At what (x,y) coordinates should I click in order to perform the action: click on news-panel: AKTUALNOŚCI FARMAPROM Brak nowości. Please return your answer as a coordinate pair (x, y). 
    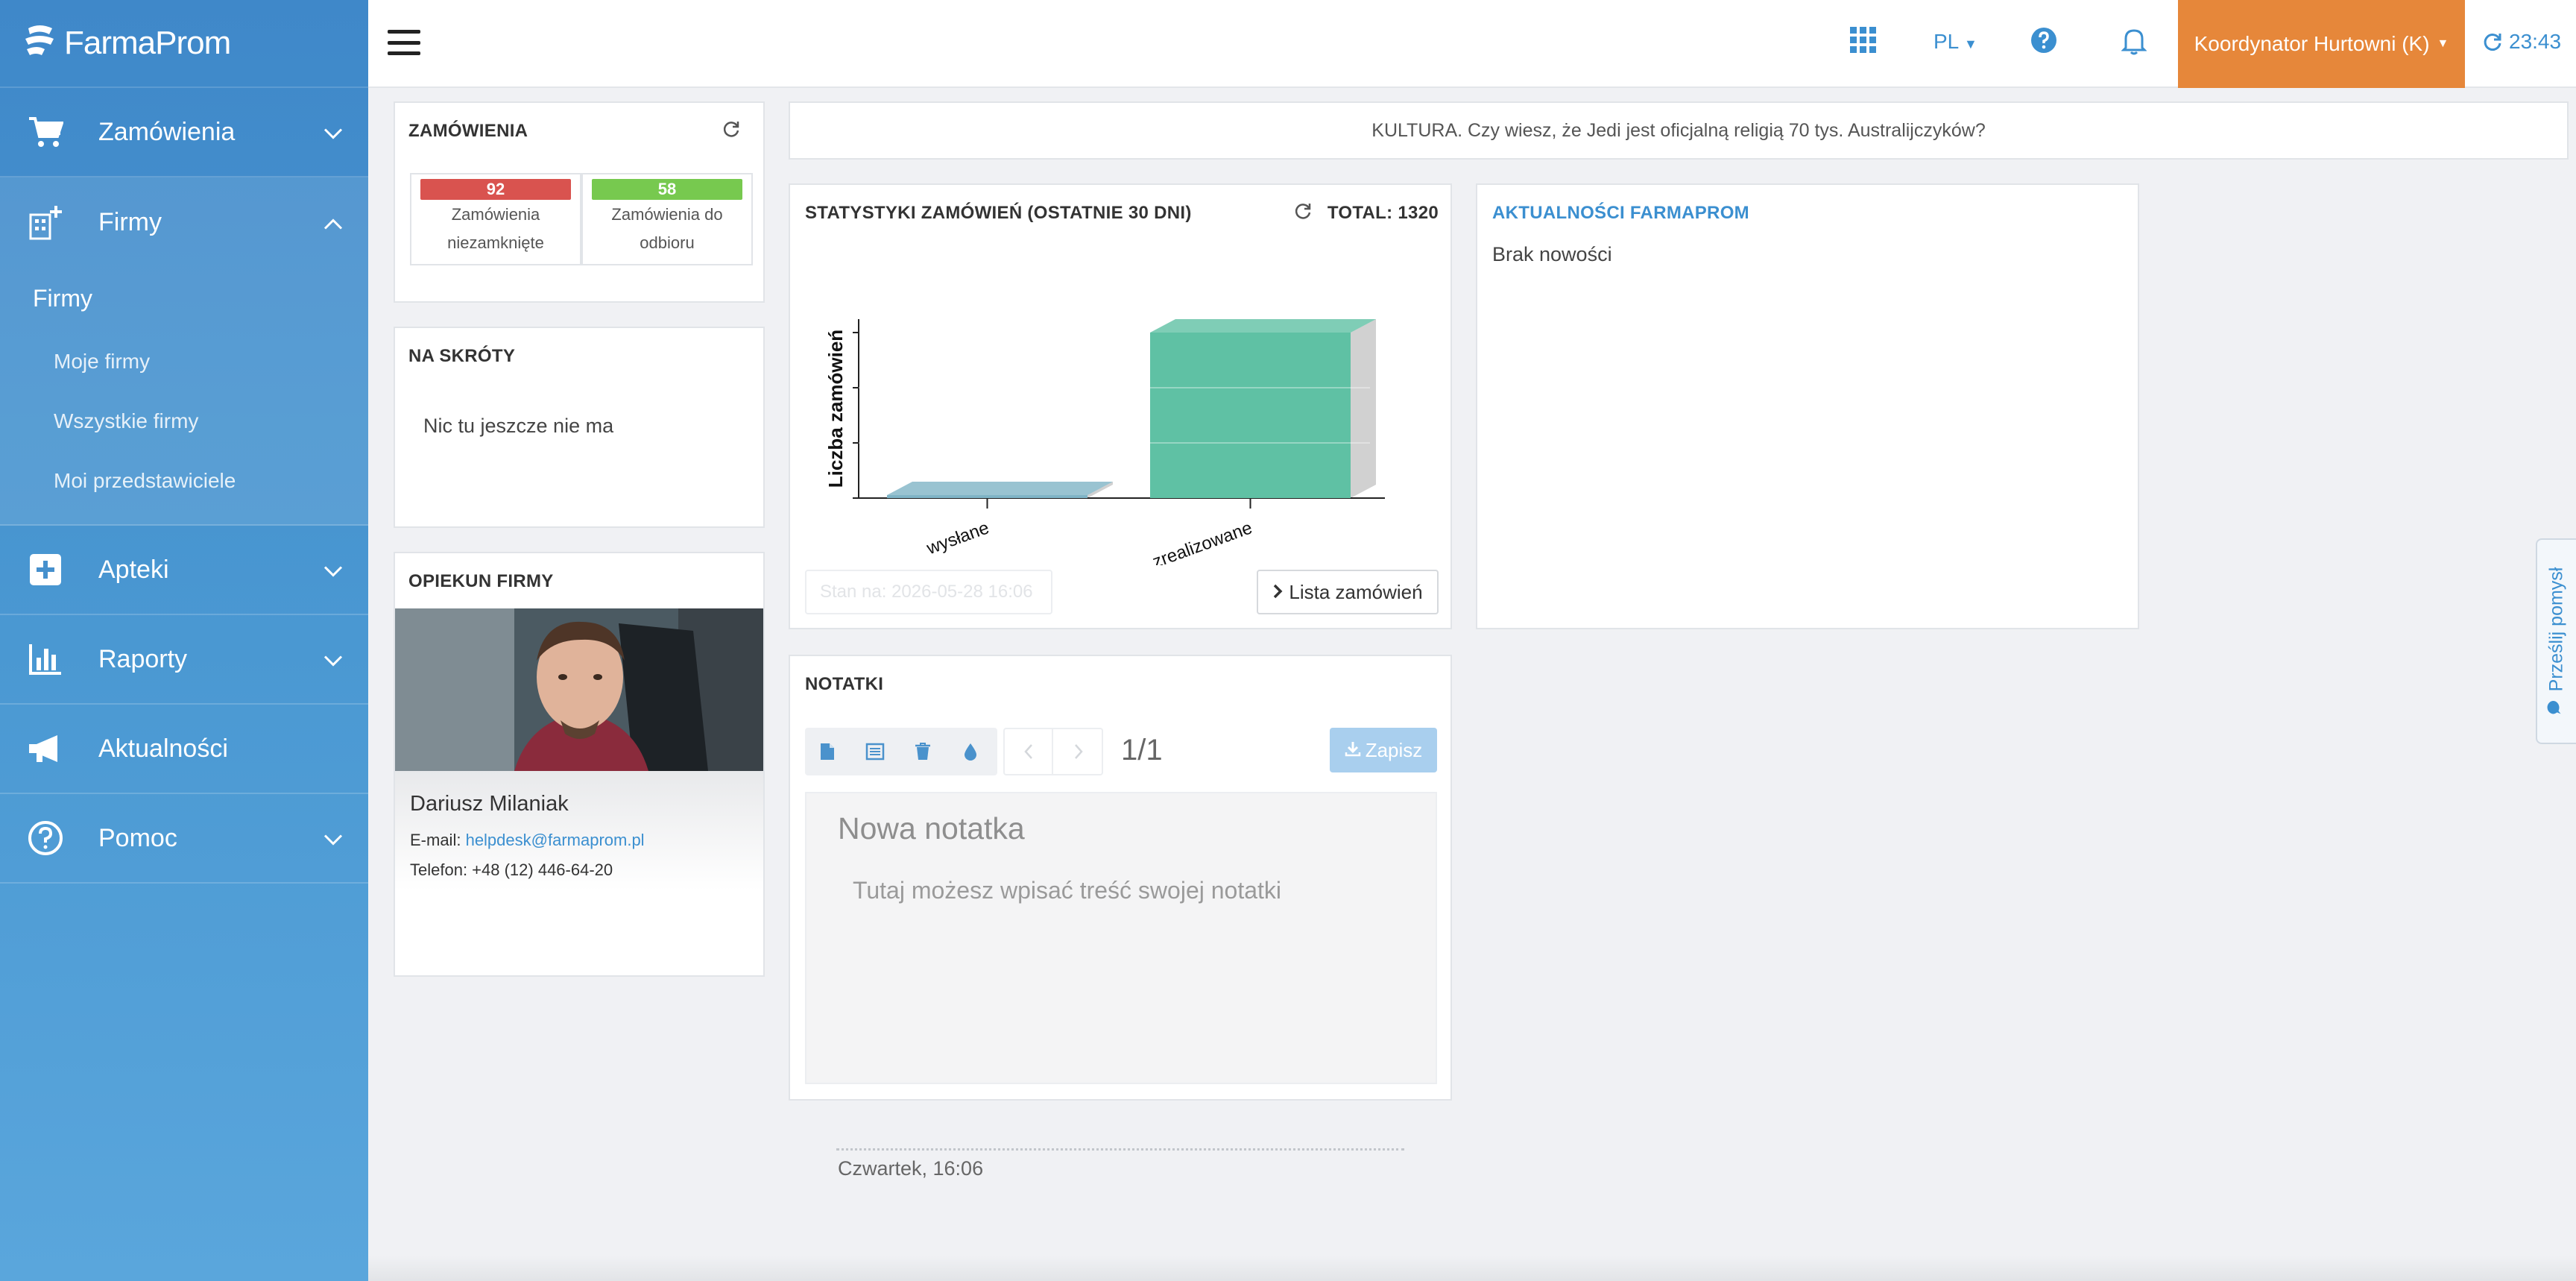
    Looking at the image, I should click on (1807, 406).